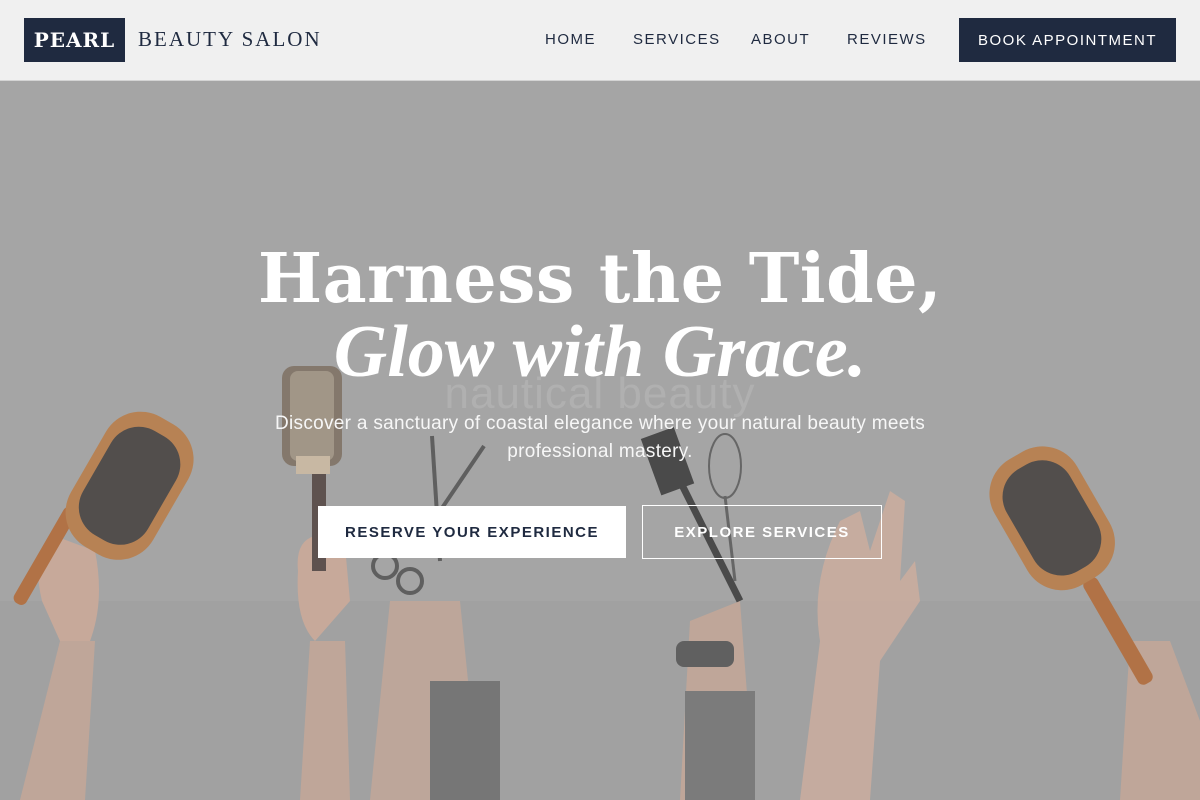 The height and width of the screenshot is (800, 1200). What do you see at coordinates (600, 352) in the screenshot?
I see `hero-title-italic: Glow with Grace.` at bounding box center [600, 352].